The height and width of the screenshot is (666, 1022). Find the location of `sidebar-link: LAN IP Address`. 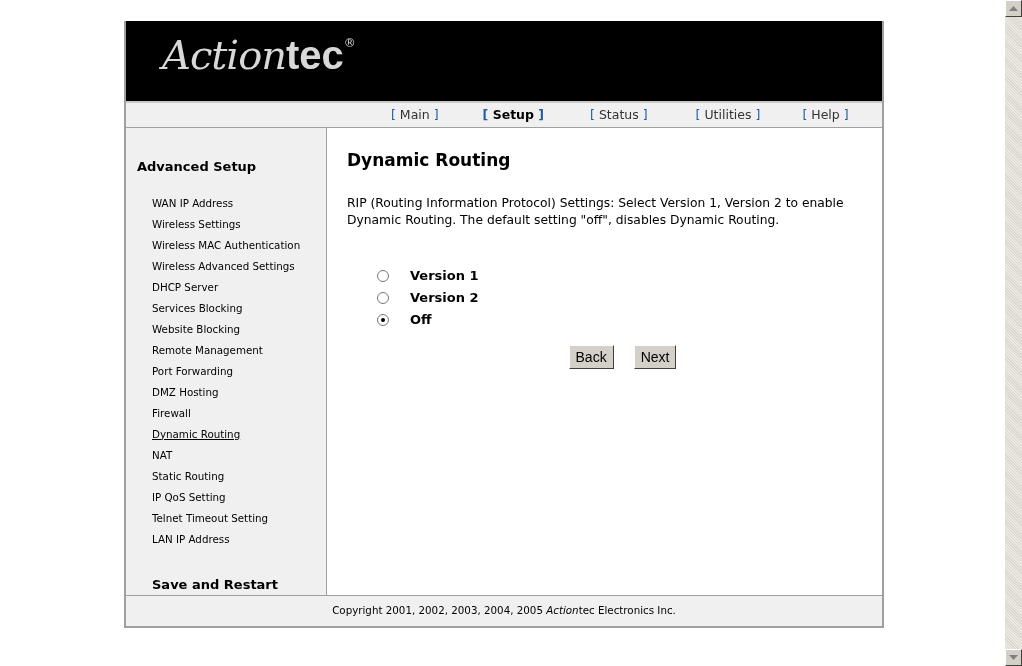

sidebar-link: LAN IP Address is located at coordinates (239, 543).